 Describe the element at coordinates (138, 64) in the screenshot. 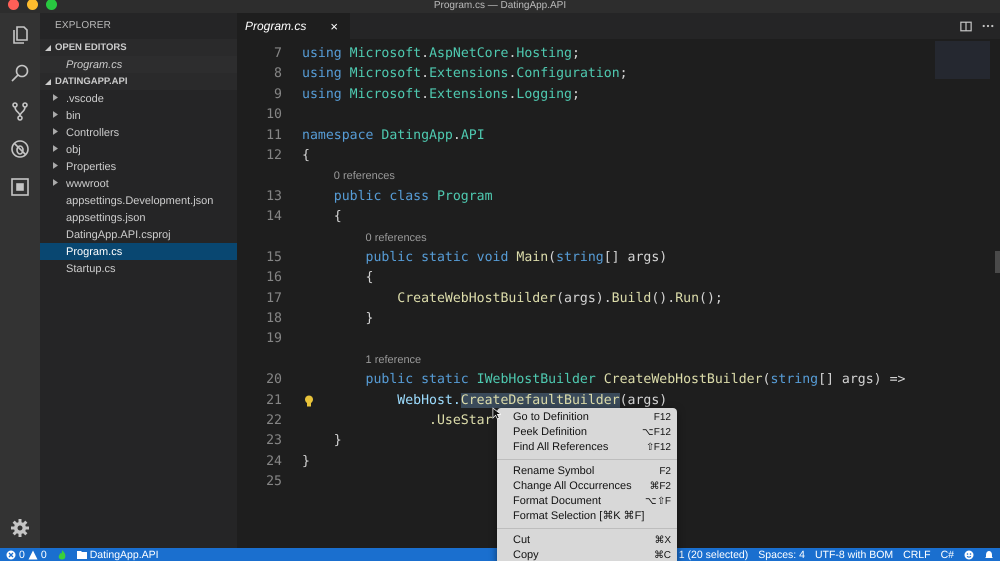

I see `open-editor-item: Program.cs` at that location.